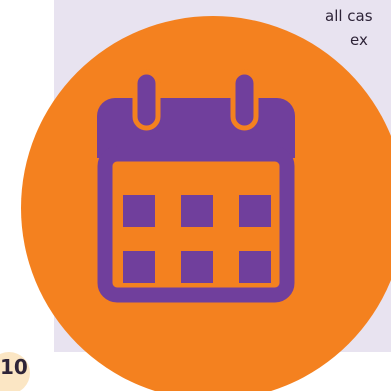 Image resolution: width=391 pixels, height=391 pixels. What do you see at coordinates (359, 40) in the screenshot?
I see `panel-text-line-2: ex` at bounding box center [359, 40].